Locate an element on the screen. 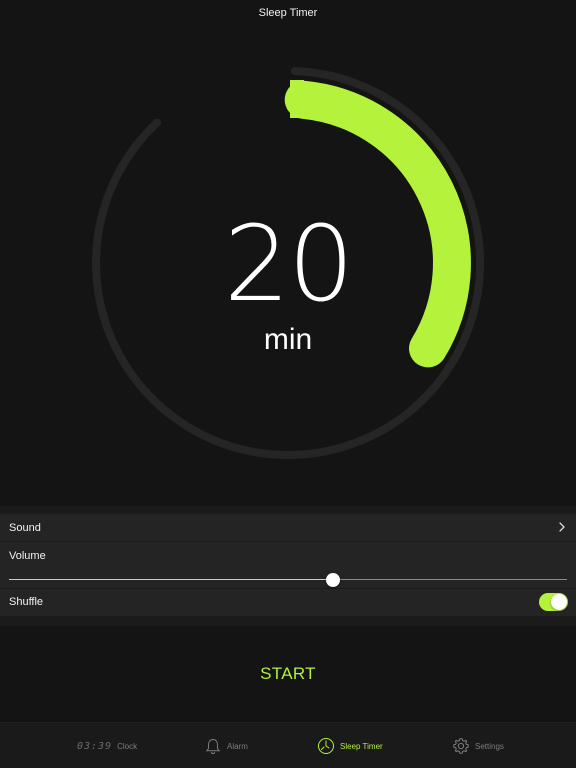 The width and height of the screenshot is (576, 768). sound-row: Sound is located at coordinates (288, 527).